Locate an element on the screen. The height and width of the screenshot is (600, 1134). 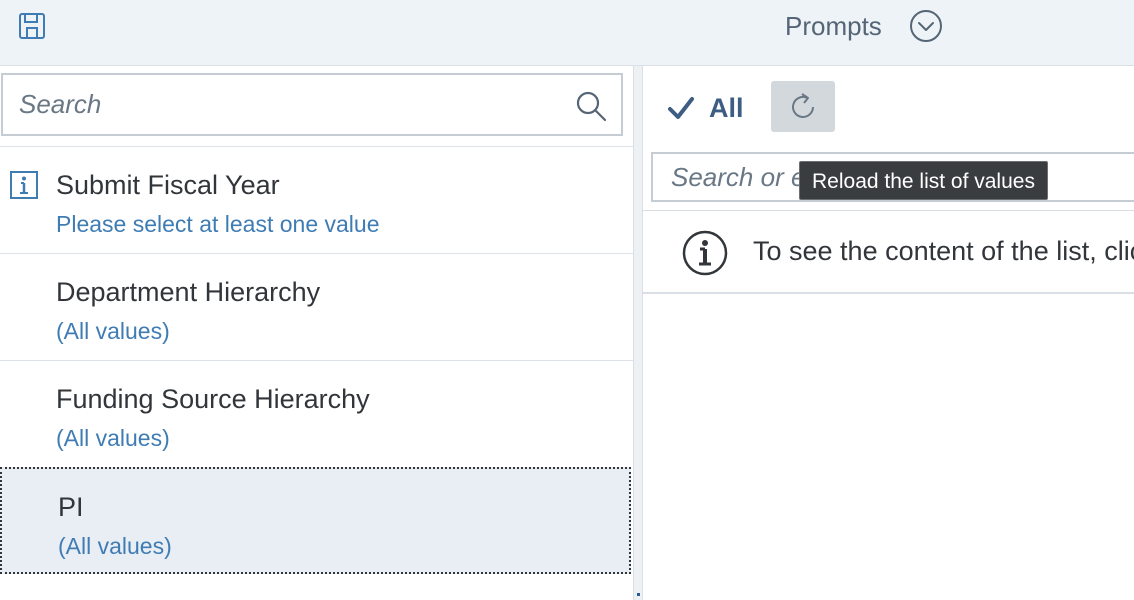
prompt-item-department-hierarchy: Department Hierarchy (All values) is located at coordinates (316, 306).